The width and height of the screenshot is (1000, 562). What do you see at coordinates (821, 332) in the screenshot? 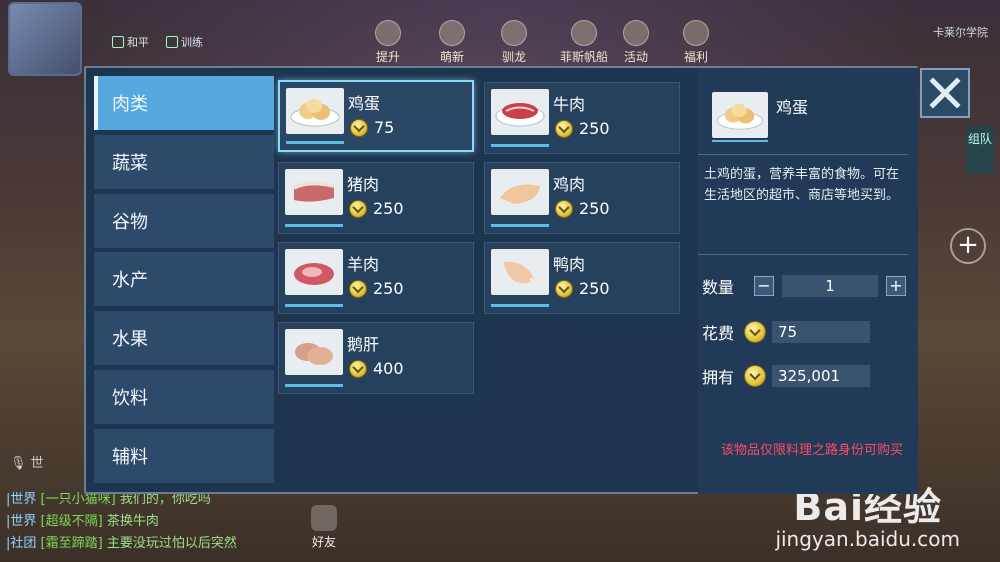
I see `cost-value: 75` at bounding box center [821, 332].